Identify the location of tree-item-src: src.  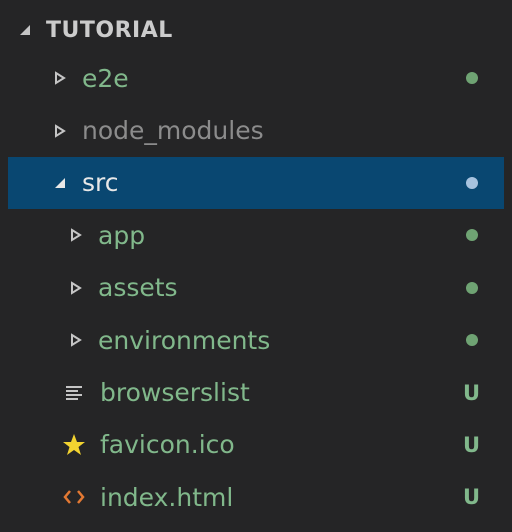
(256, 183).